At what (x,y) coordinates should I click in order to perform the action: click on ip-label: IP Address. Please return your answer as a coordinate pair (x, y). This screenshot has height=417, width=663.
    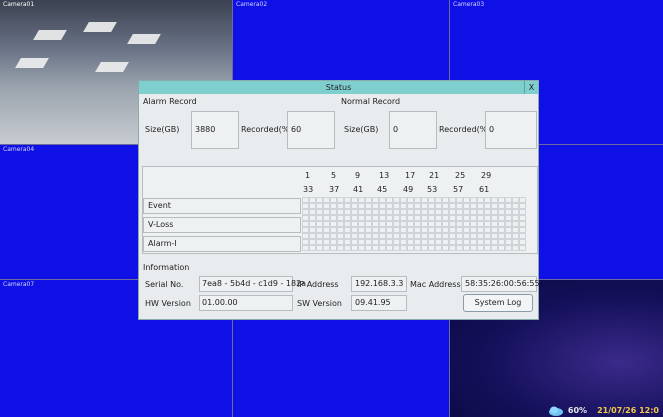
    Looking at the image, I should click on (318, 284).